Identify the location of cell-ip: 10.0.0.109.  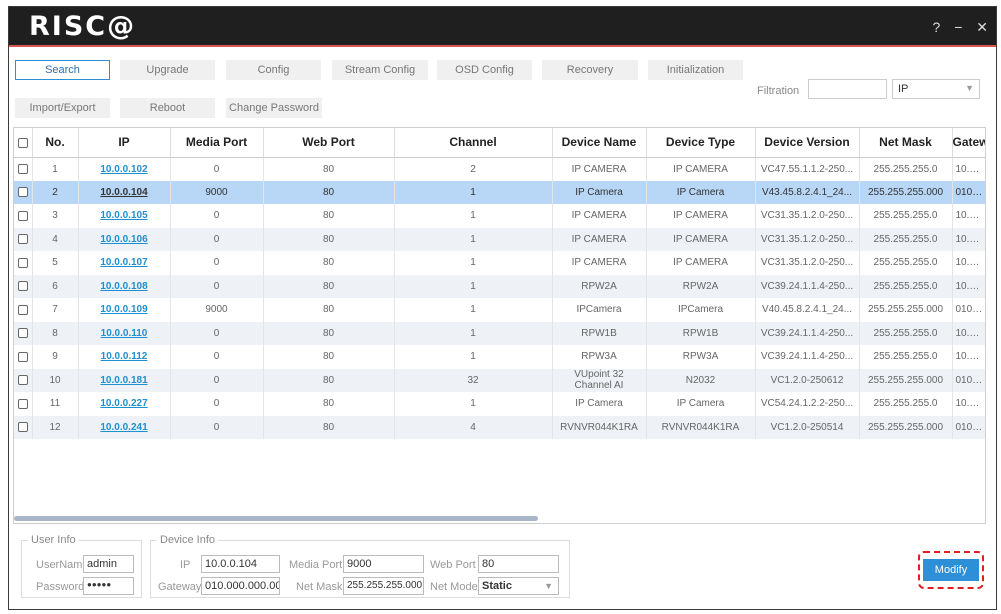
(124, 310).